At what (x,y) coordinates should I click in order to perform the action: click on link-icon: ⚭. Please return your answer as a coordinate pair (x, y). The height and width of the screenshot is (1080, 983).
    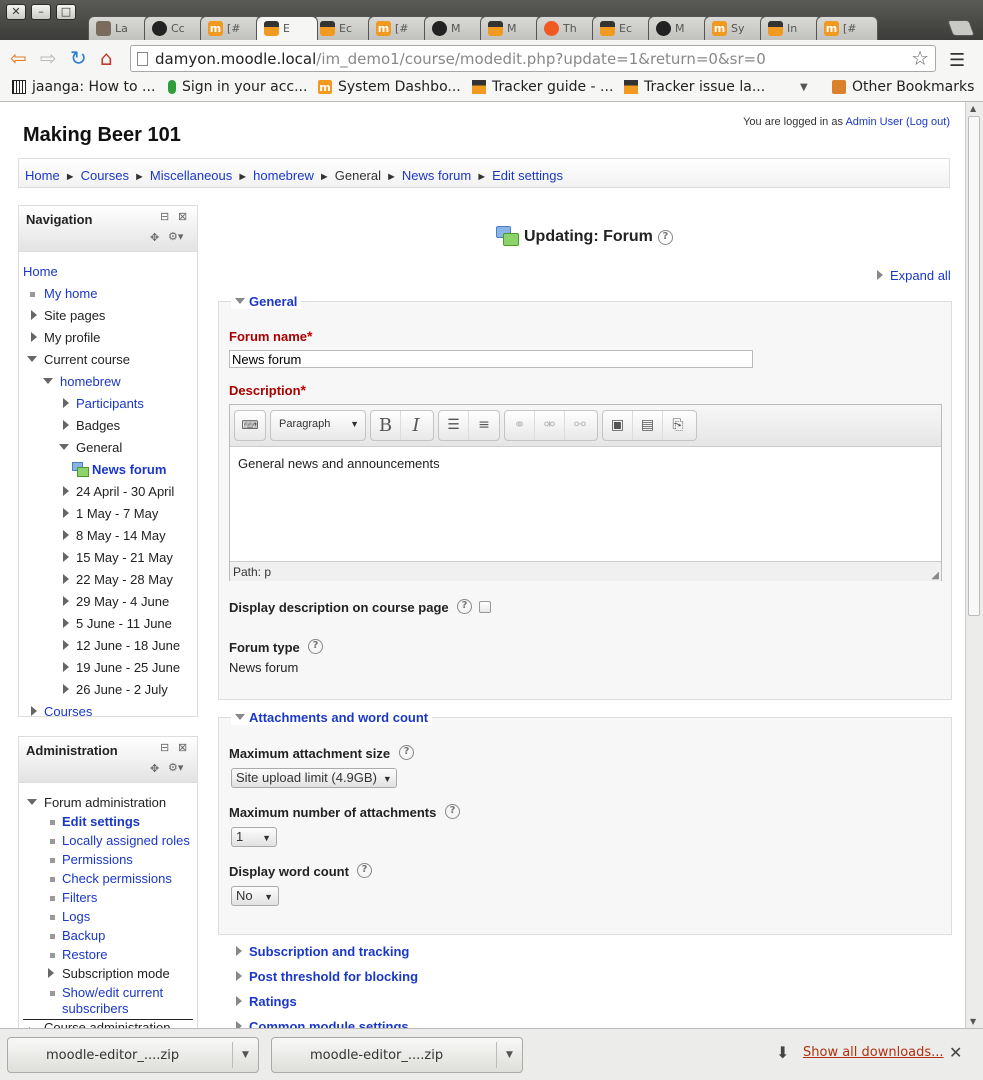
    Looking at the image, I should click on (520, 425).